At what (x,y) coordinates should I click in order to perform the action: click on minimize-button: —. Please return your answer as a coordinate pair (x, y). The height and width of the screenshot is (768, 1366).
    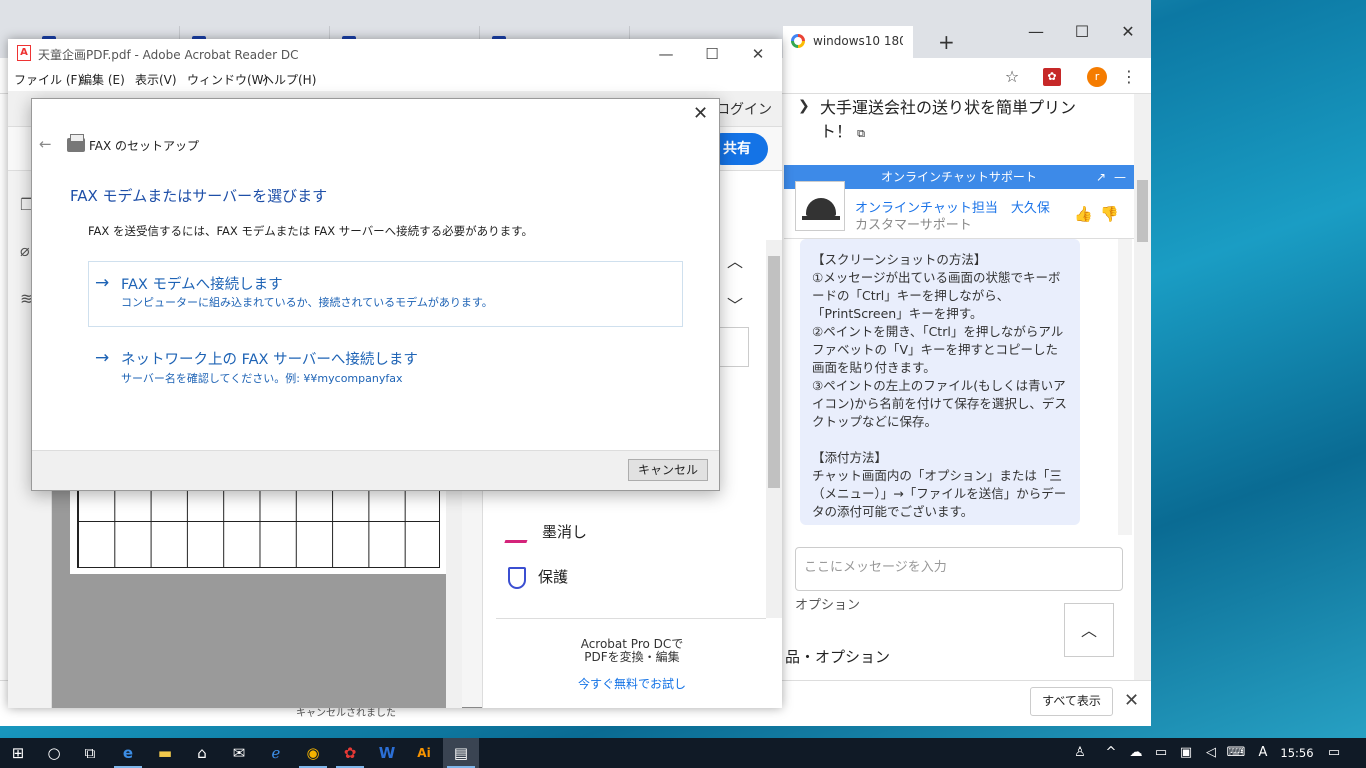
    Looking at the image, I should click on (1036, 32).